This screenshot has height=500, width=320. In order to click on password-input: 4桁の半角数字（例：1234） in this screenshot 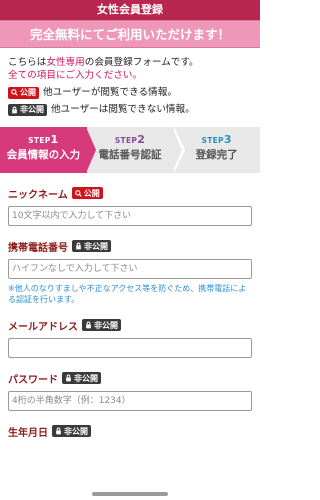, I will do `click(130, 401)`.